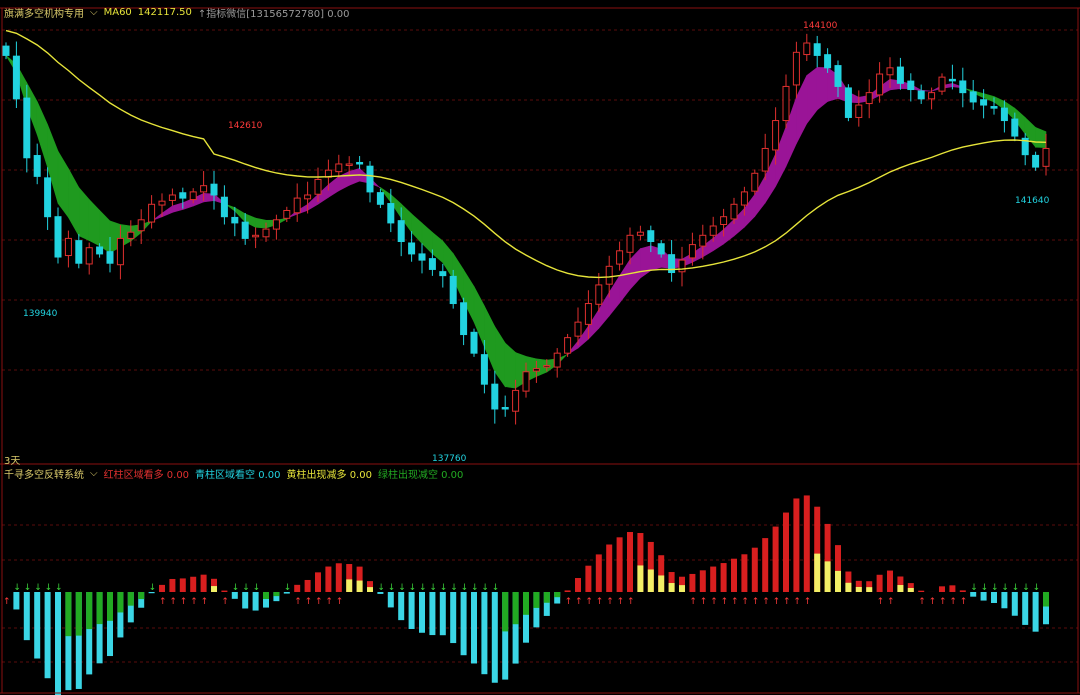  What do you see at coordinates (449, 459) in the screenshot?
I see `price-label-low-2: 137760` at bounding box center [449, 459].